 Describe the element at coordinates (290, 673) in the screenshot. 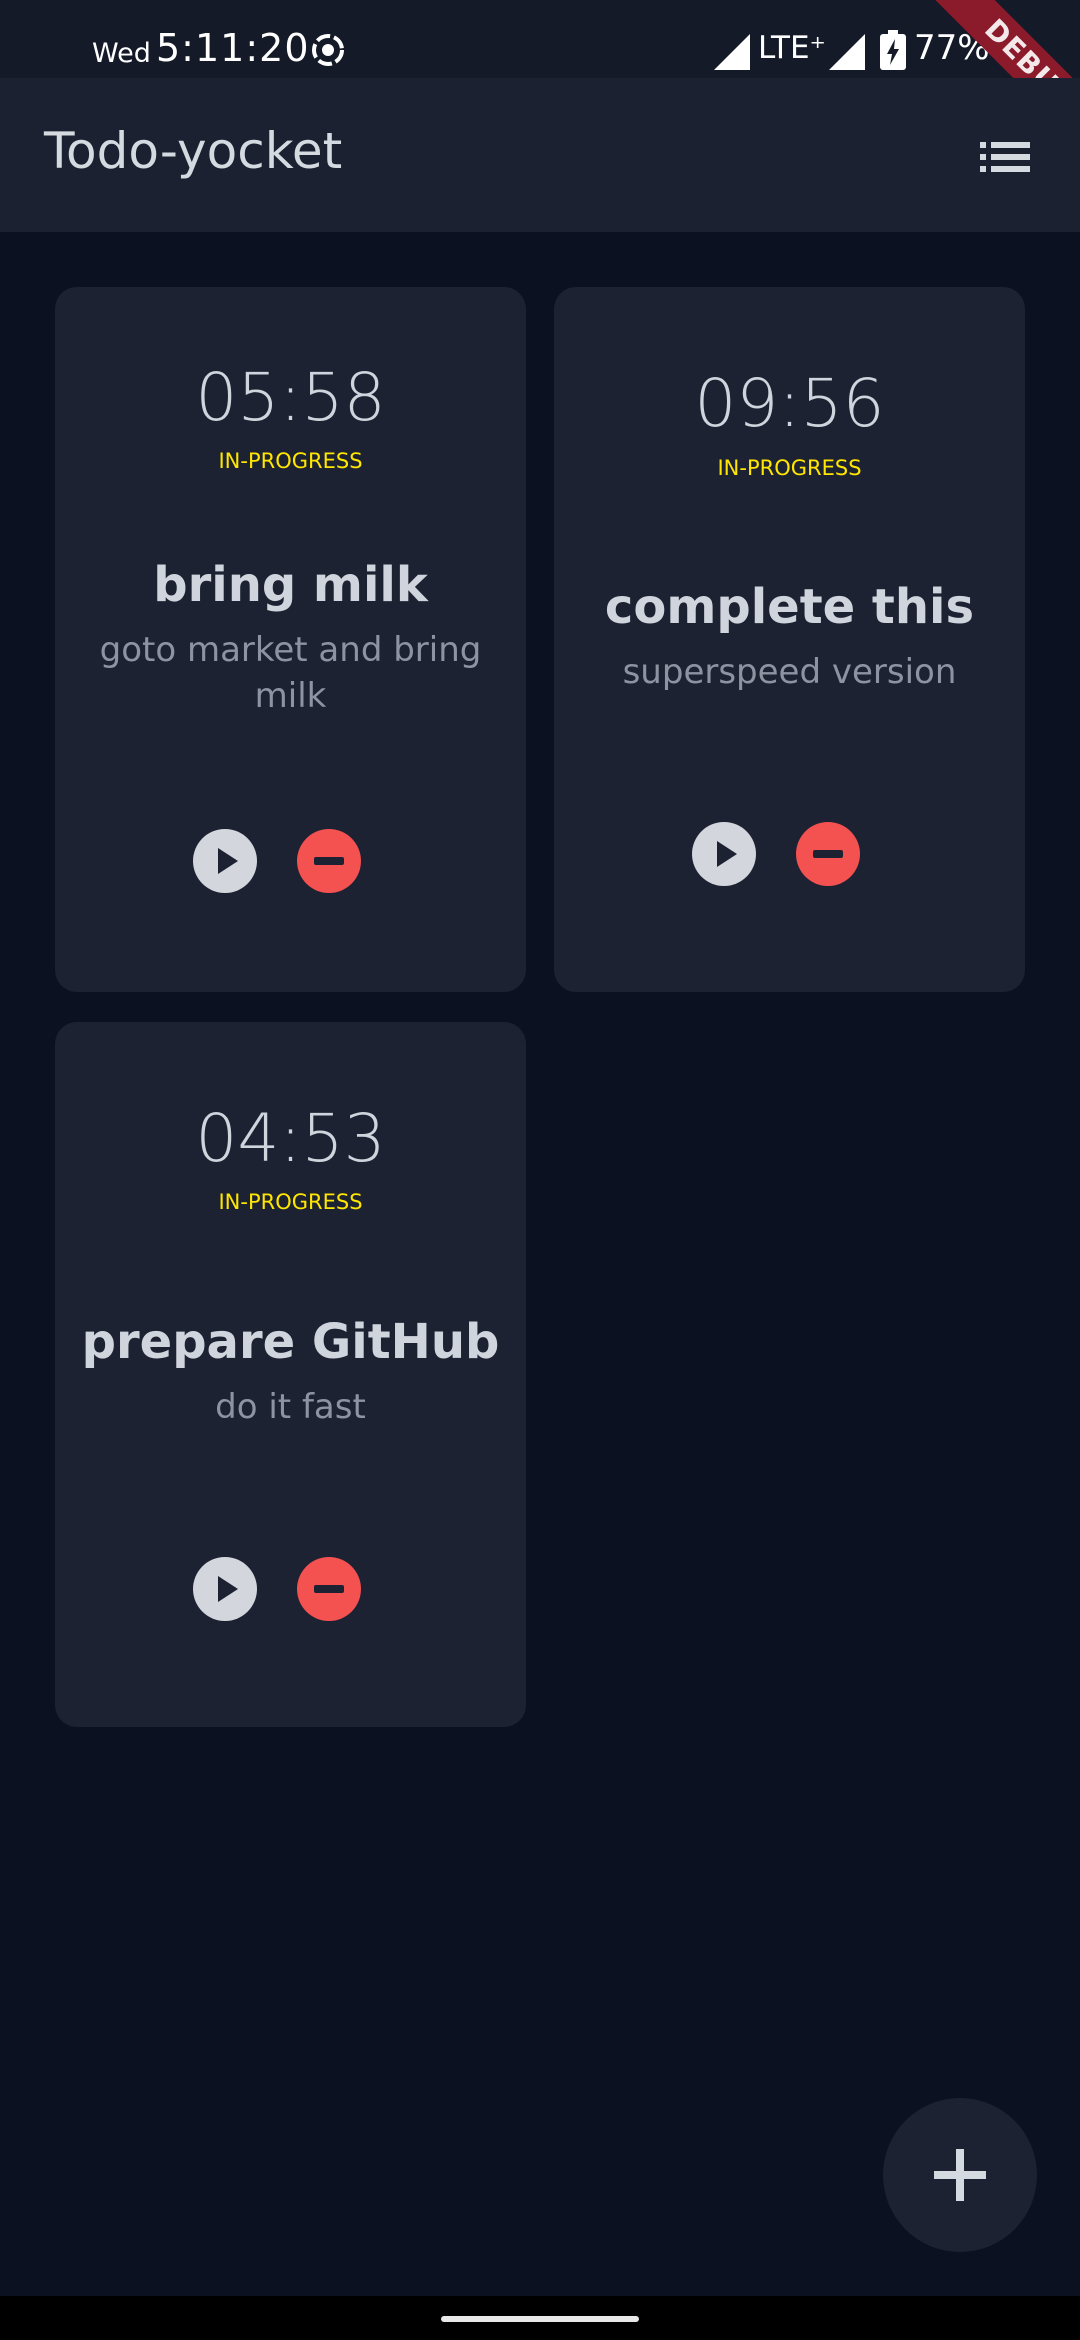

I see `todo-description: goto market and bring milk` at that location.